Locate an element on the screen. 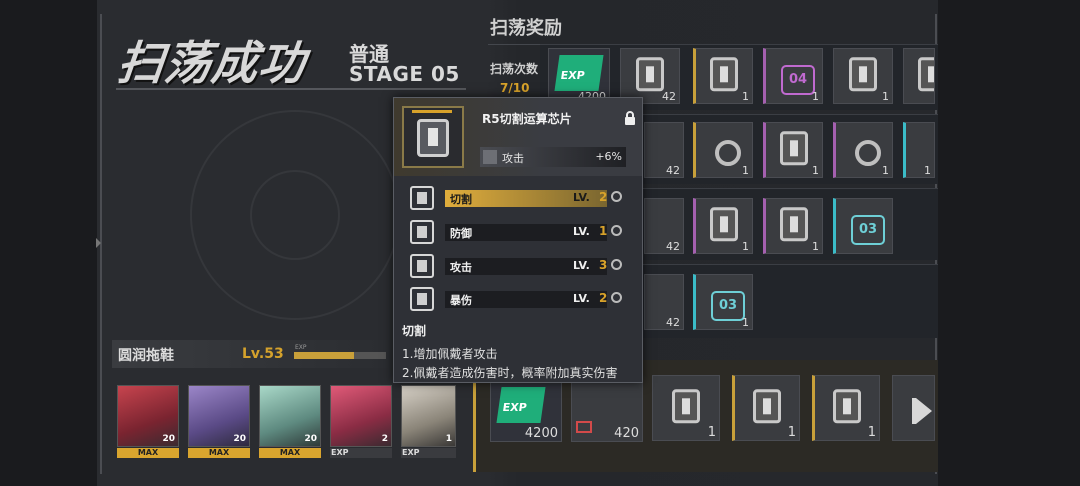 Image resolution: width=1080 pixels, height=486 pixels. reward-module-item: 04 1 is located at coordinates (793, 76).